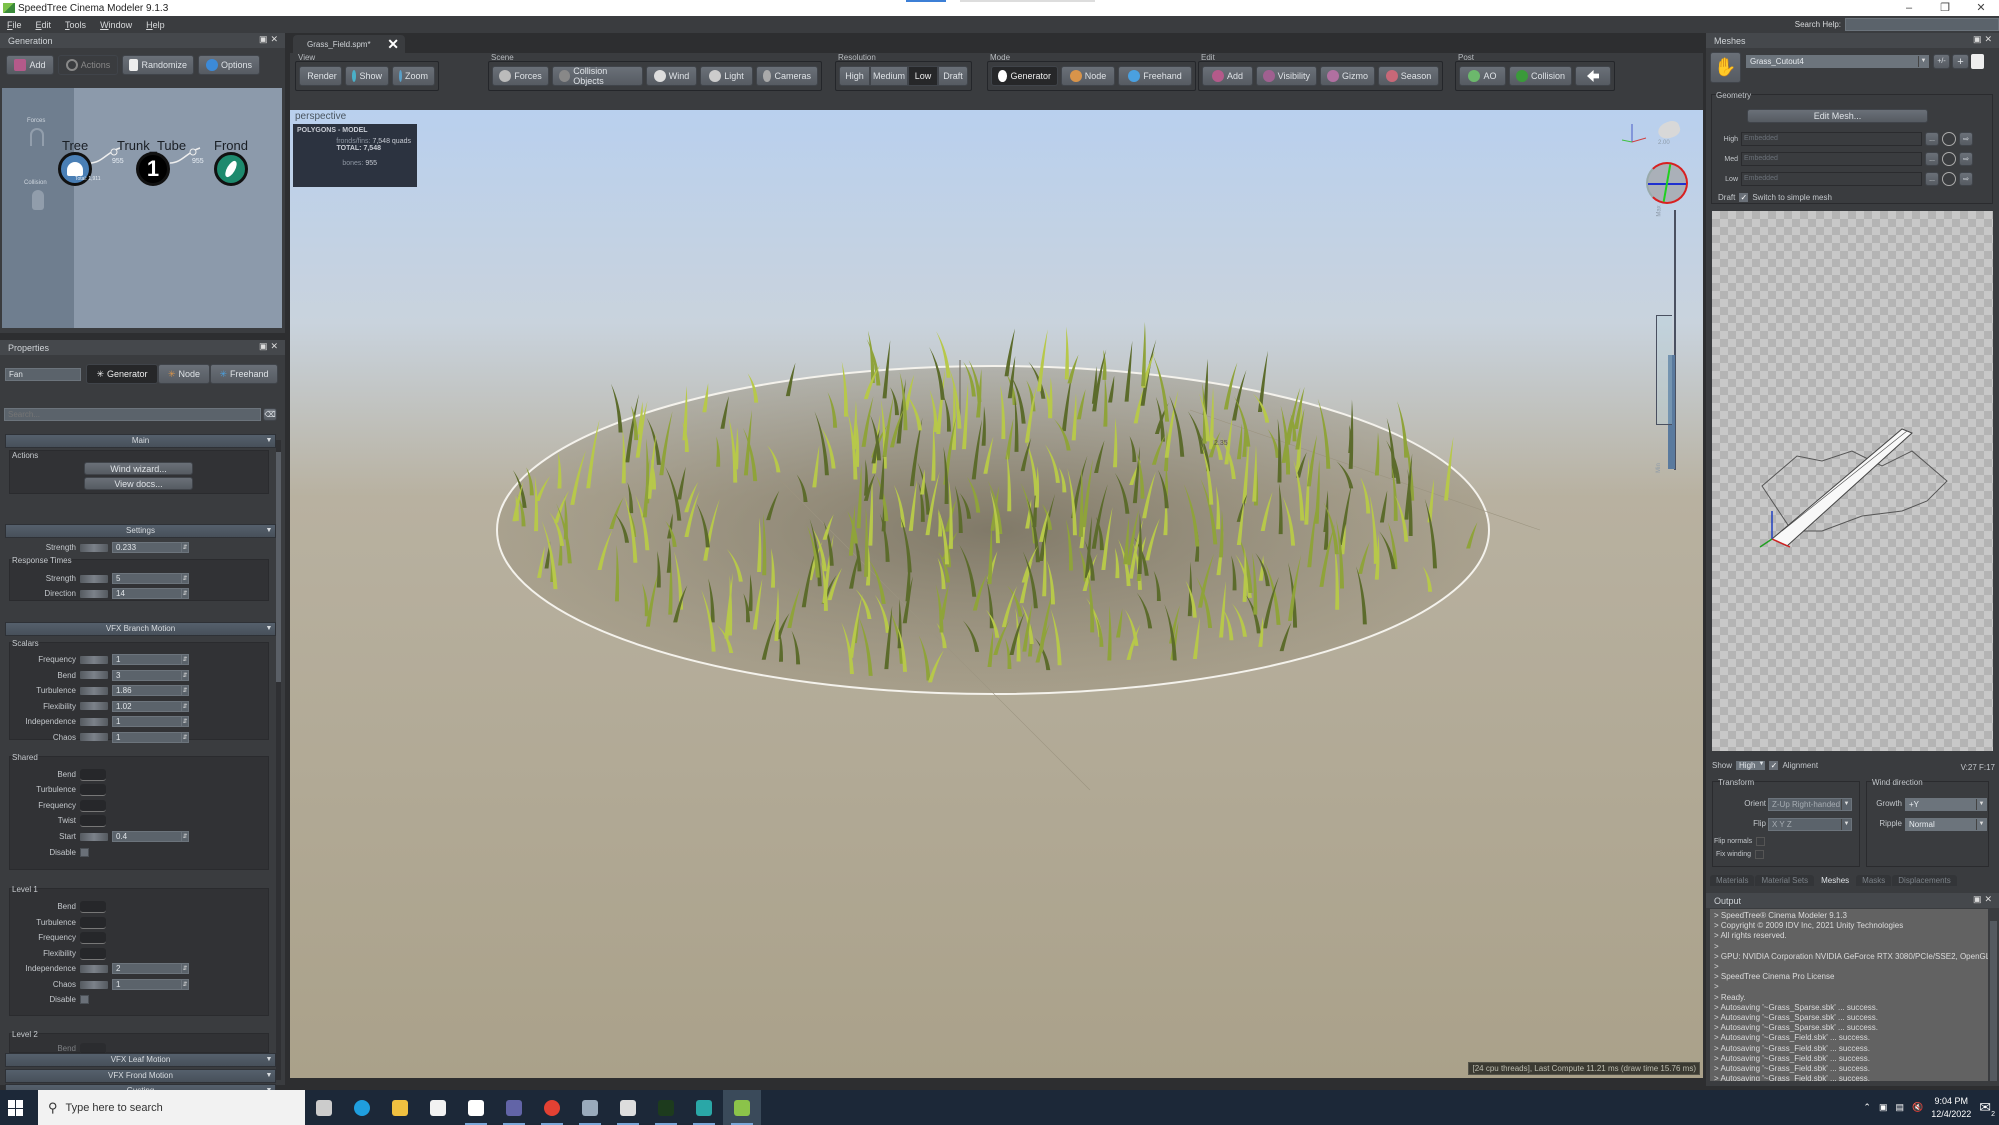  I want to click on section-vfx-branch: VFX Branch Motion ▼, so click(140, 629).